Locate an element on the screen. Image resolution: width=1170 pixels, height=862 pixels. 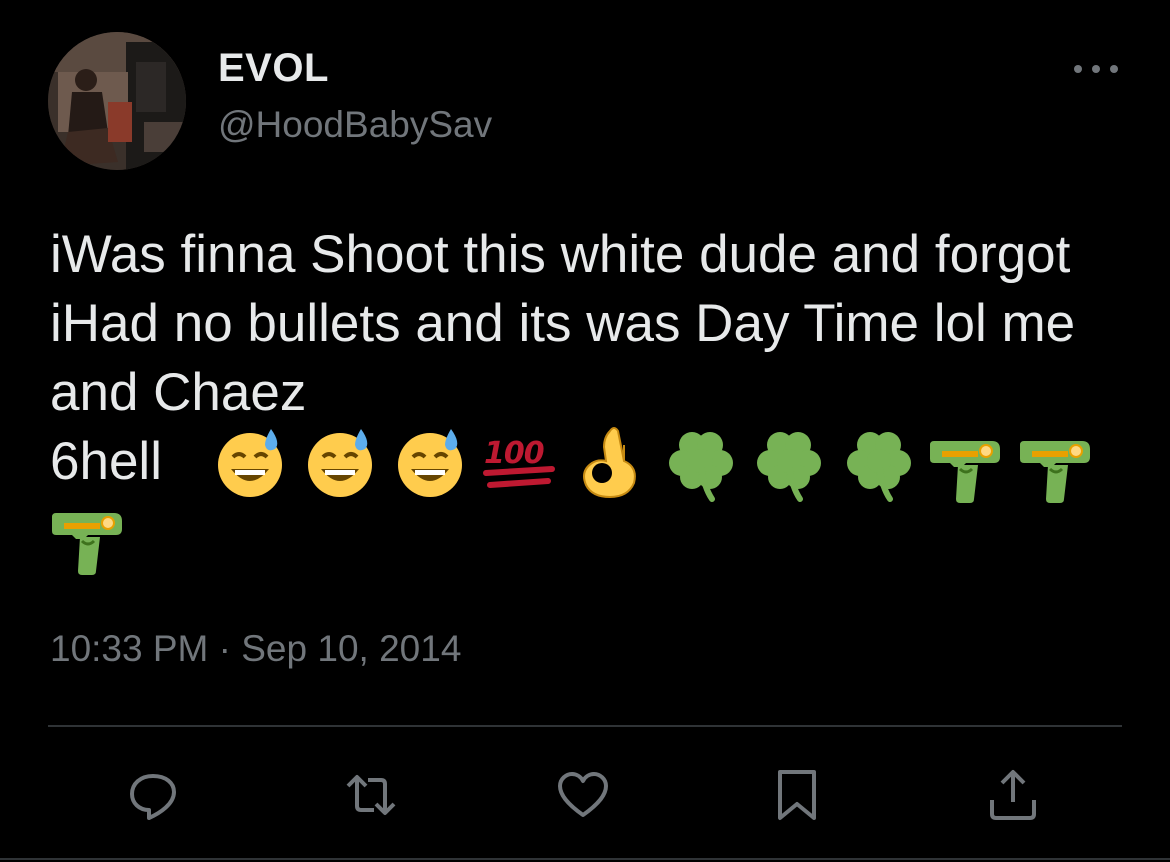
bookmark-icon is located at coordinates (797, 795).